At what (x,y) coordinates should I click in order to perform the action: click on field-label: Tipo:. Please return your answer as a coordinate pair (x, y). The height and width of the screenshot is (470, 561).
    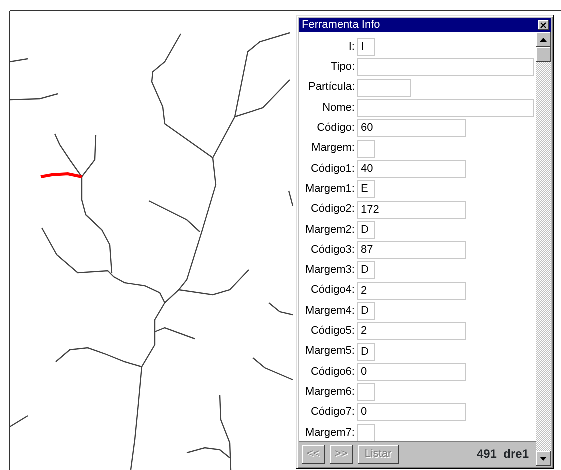
    Looking at the image, I should click on (343, 68).